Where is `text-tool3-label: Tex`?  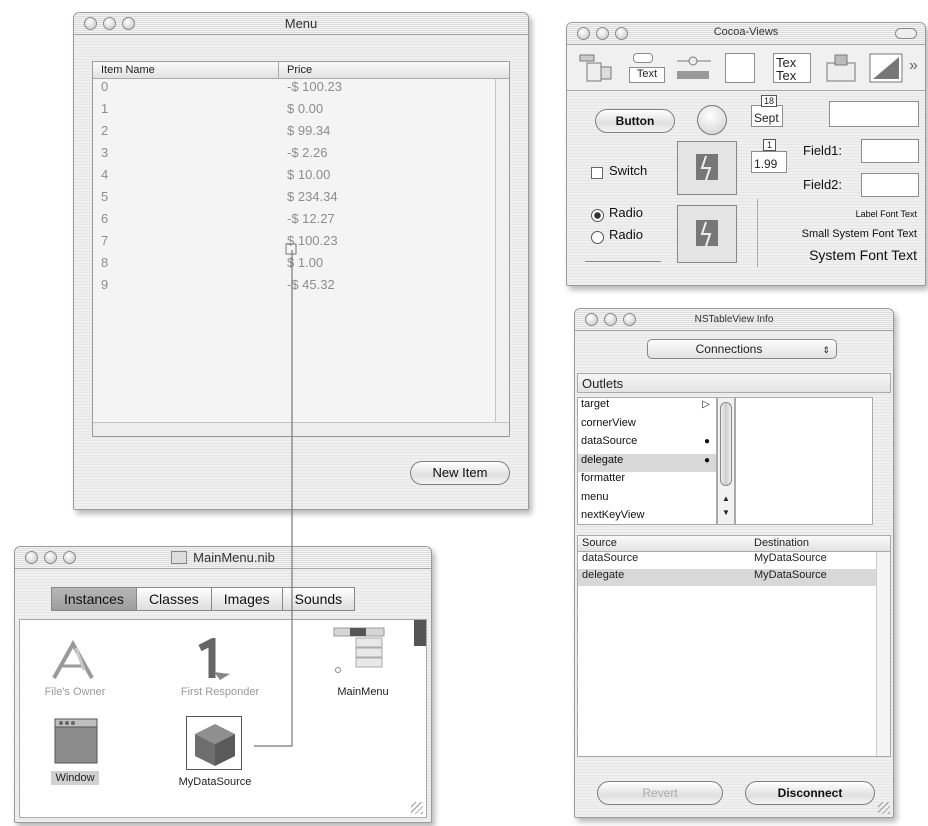
text-tool3-label: Tex is located at coordinates (786, 75).